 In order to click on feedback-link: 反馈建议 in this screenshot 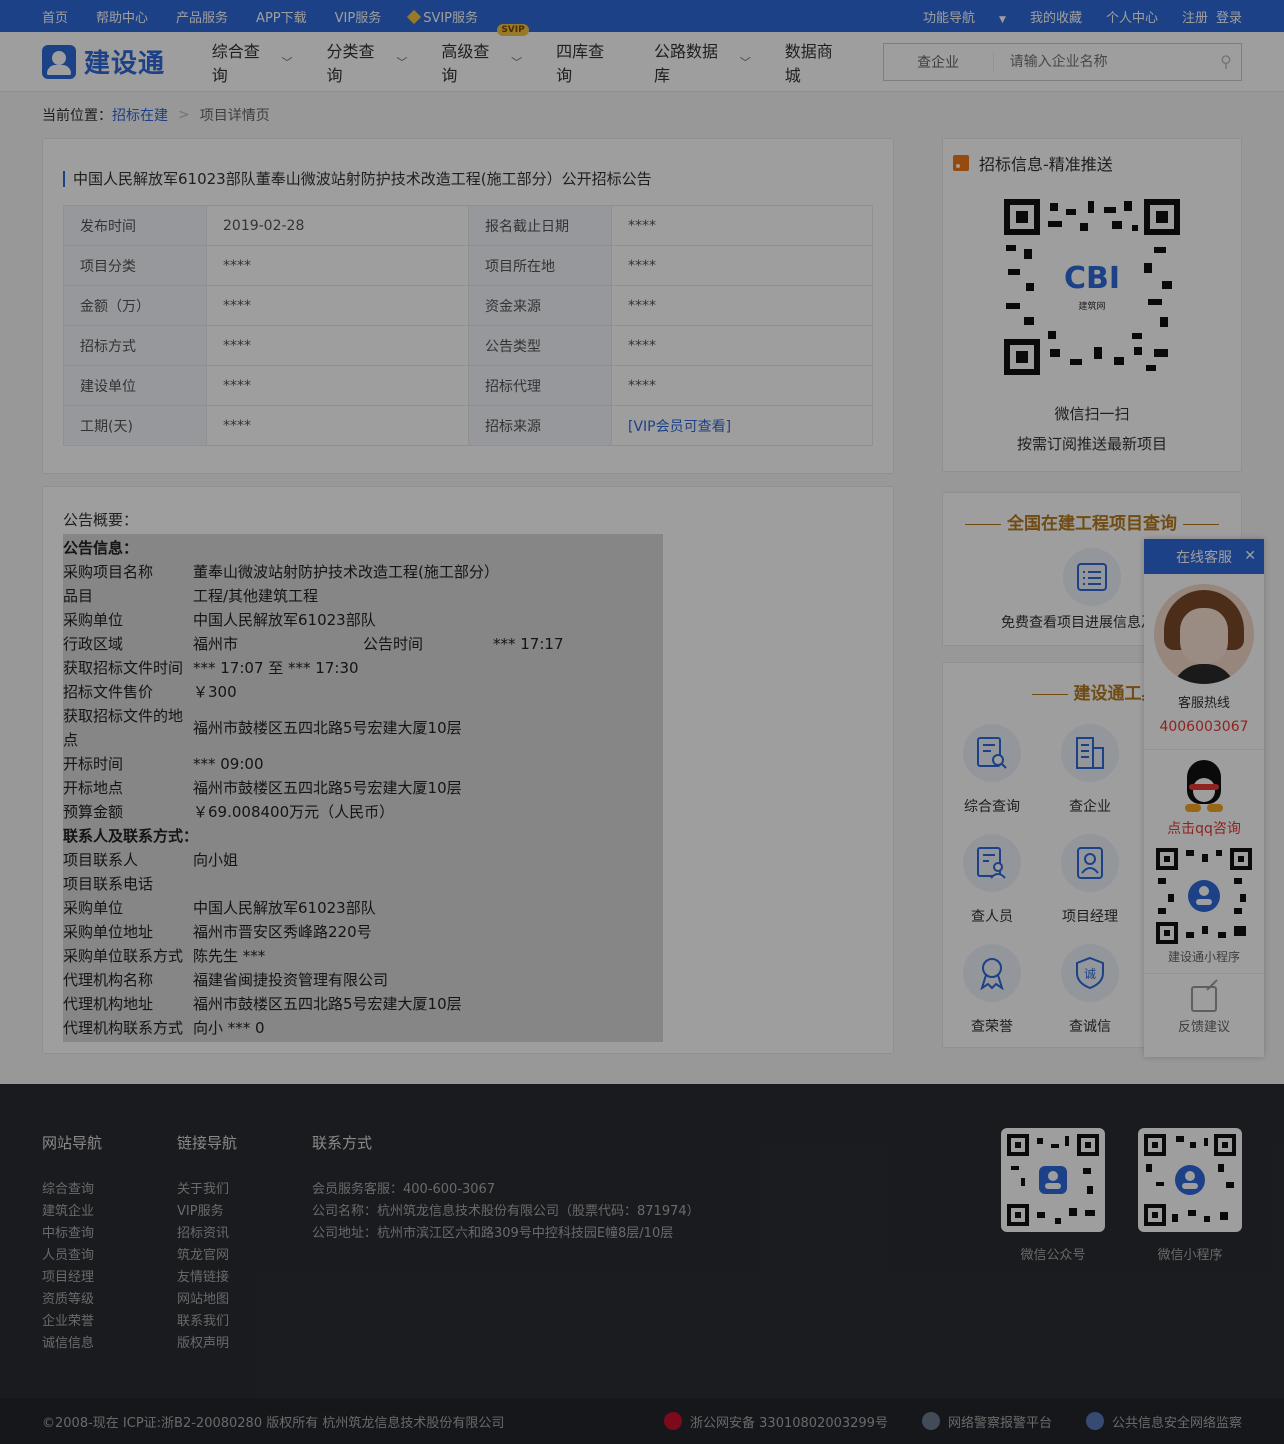, I will do `click(1204, 1025)`.